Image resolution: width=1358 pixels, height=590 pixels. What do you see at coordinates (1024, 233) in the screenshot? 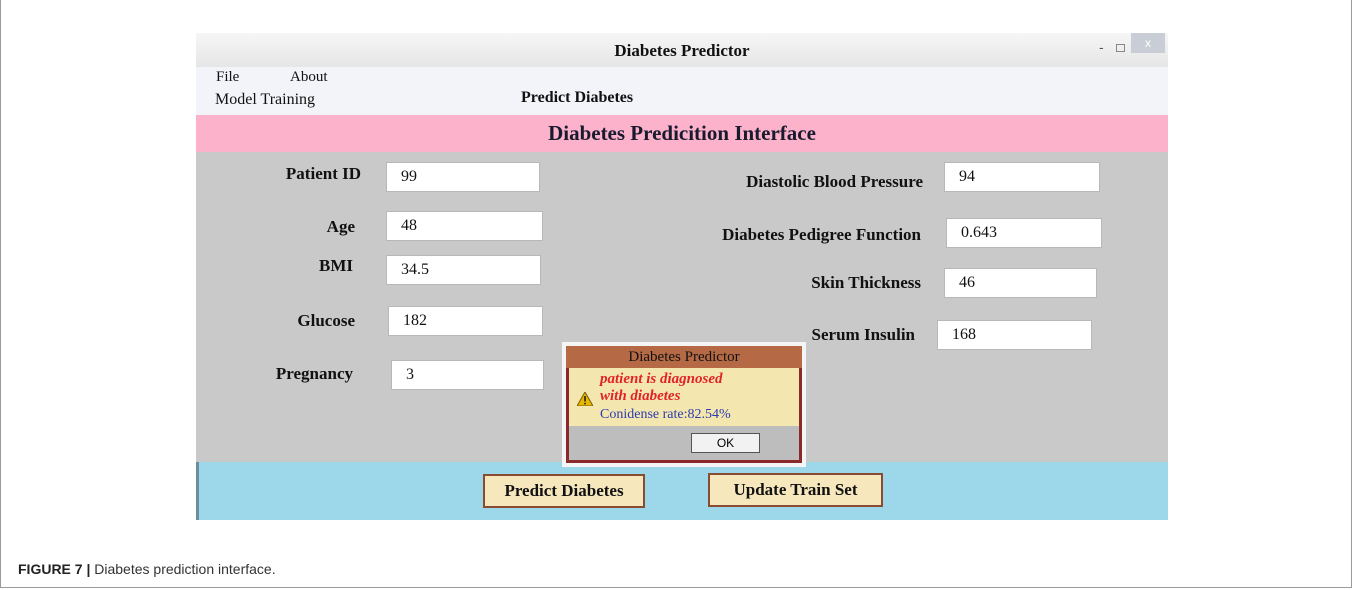
I see `pedigree-field` at bounding box center [1024, 233].